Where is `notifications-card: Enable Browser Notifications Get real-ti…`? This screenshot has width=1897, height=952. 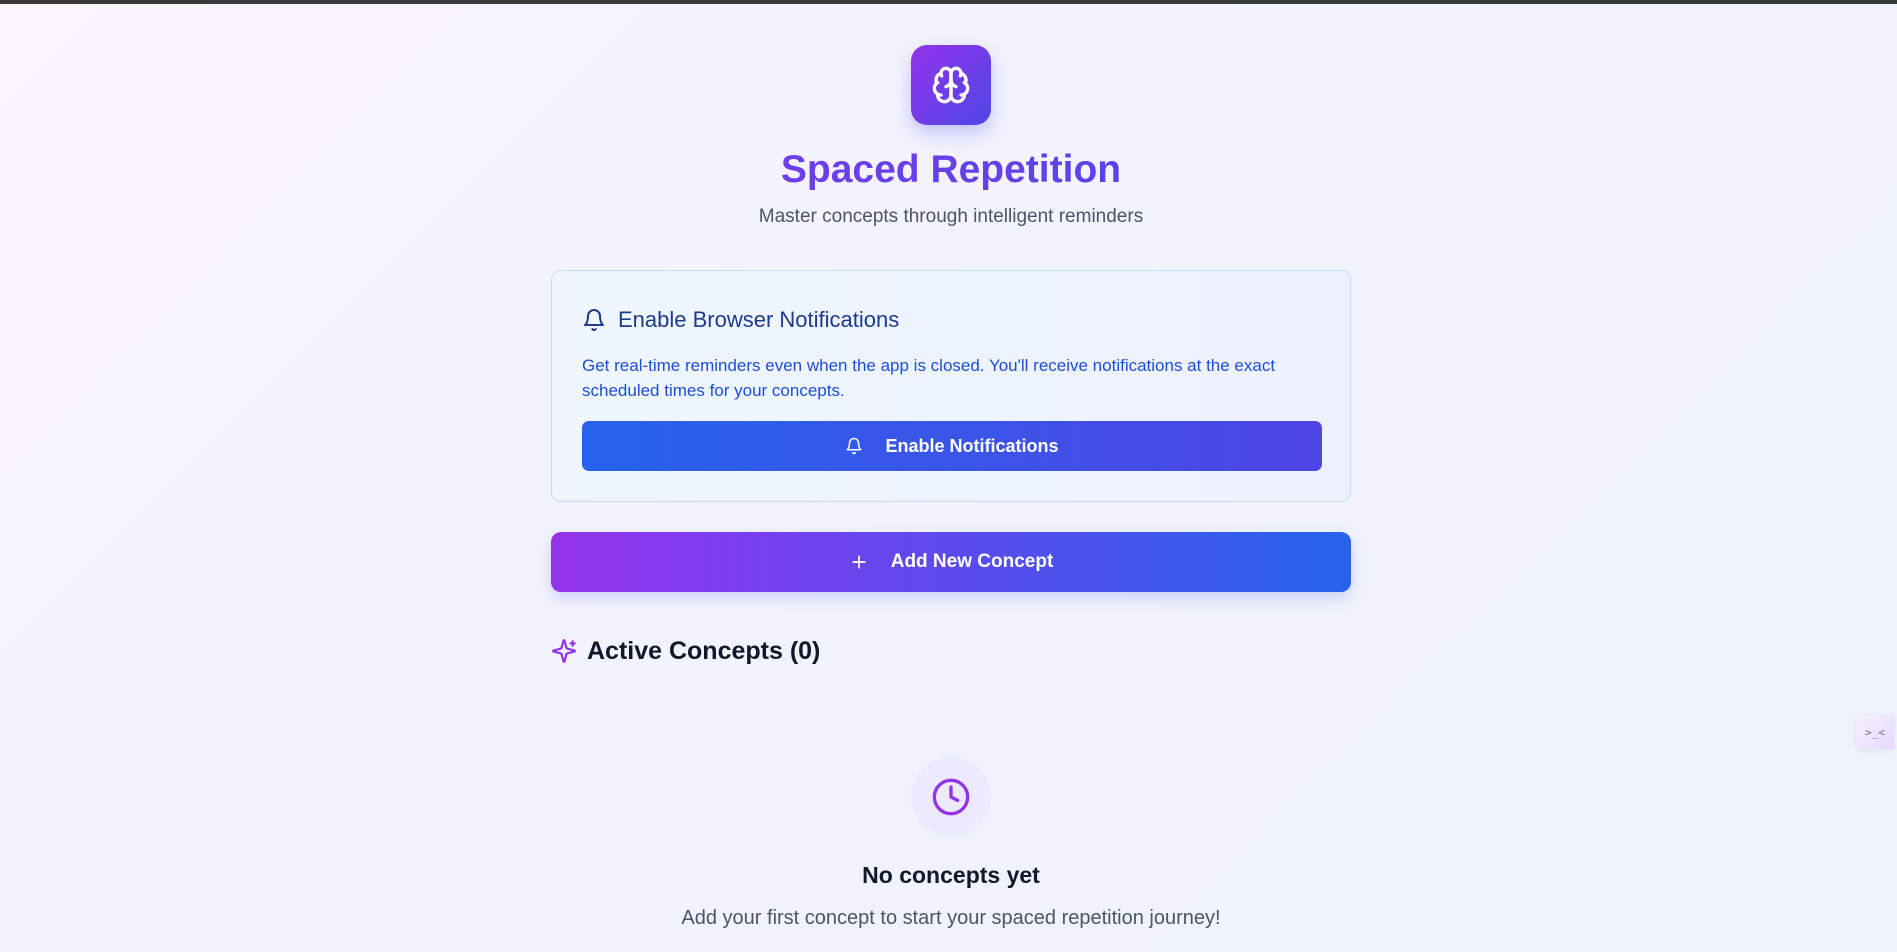 notifications-card: Enable Browser Notifications Get real-ti… is located at coordinates (951, 386).